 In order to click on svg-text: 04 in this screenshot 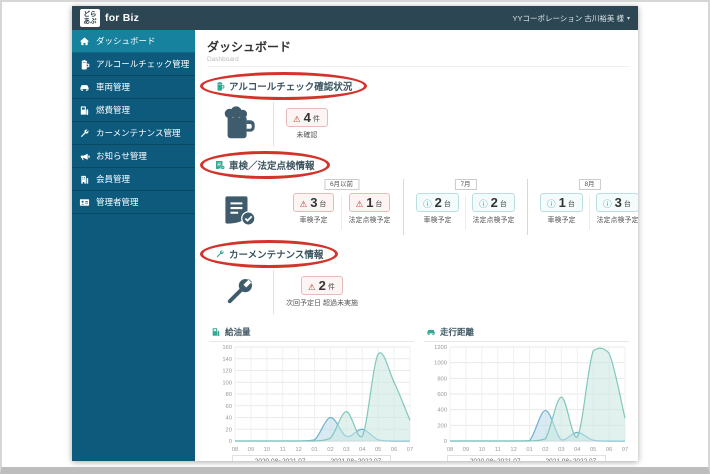, I will do `click(362, 450)`.